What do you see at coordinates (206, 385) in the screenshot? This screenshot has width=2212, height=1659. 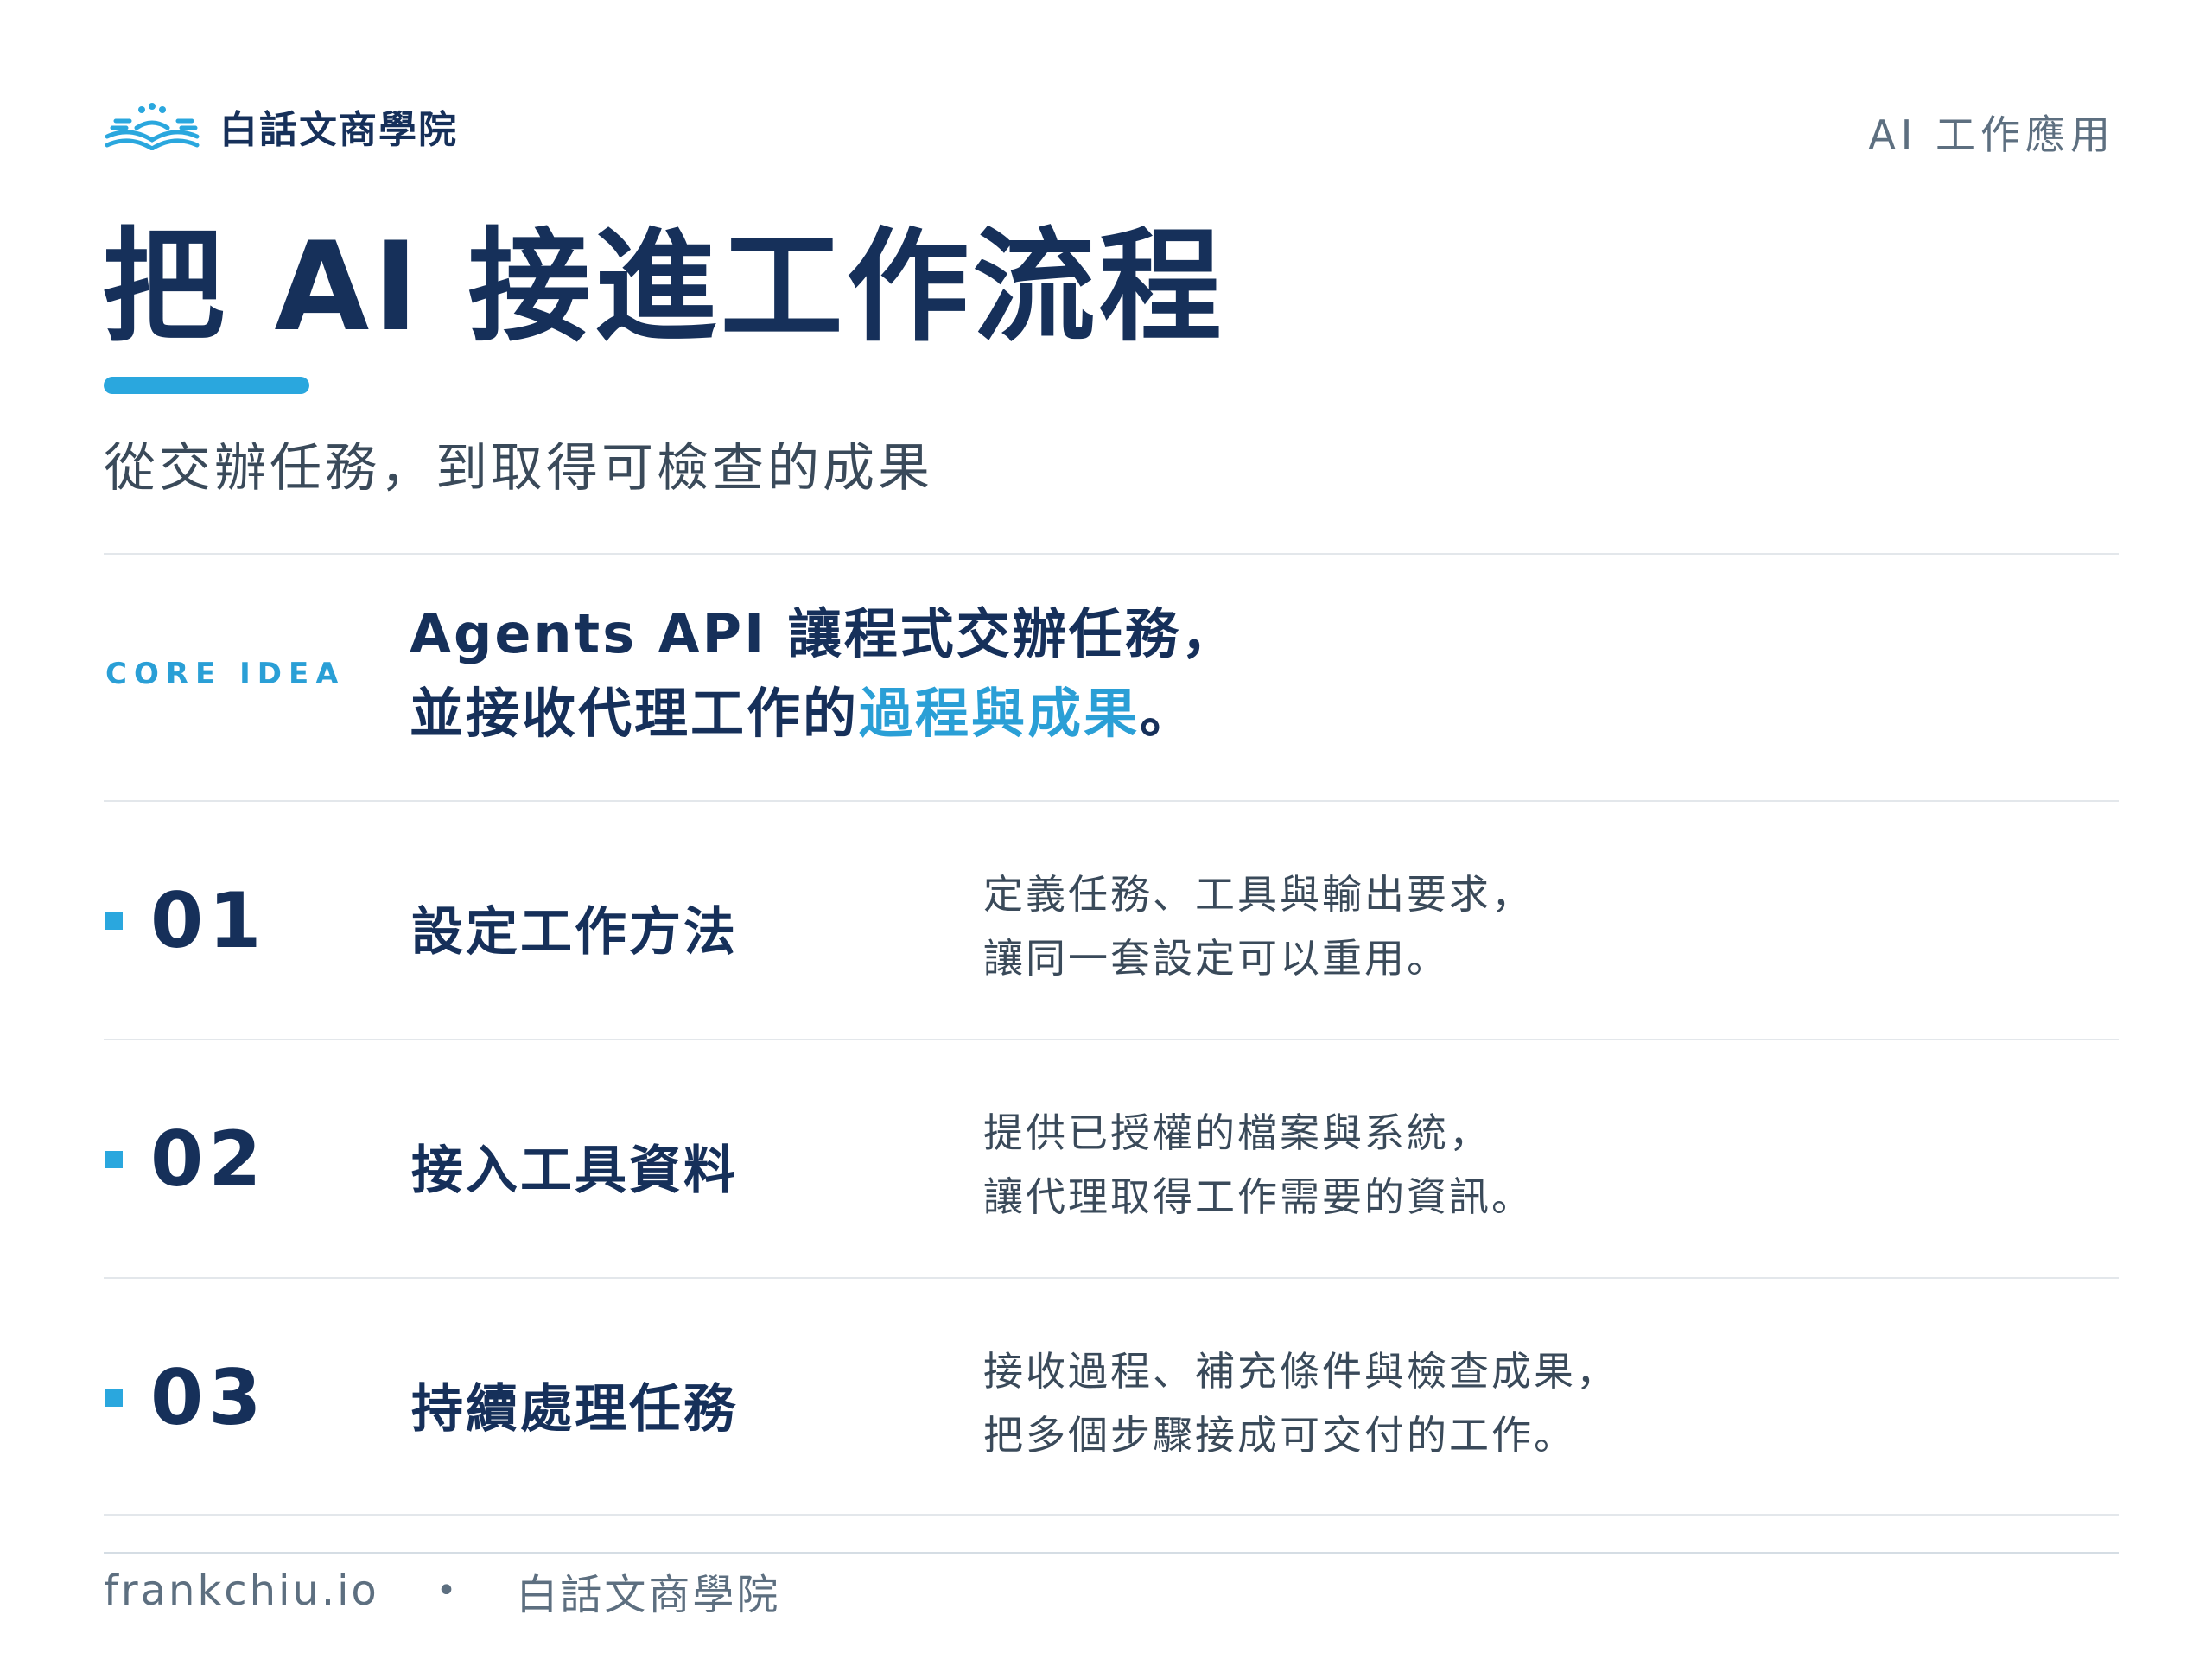 I see `title-underline` at bounding box center [206, 385].